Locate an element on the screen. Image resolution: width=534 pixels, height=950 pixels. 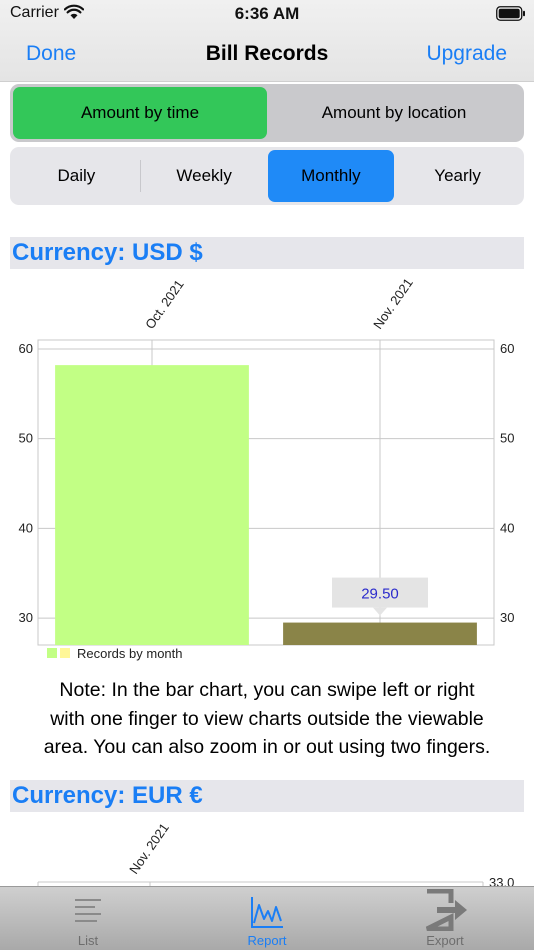
tooltip-value: 29.50 is located at coordinates (380, 594).